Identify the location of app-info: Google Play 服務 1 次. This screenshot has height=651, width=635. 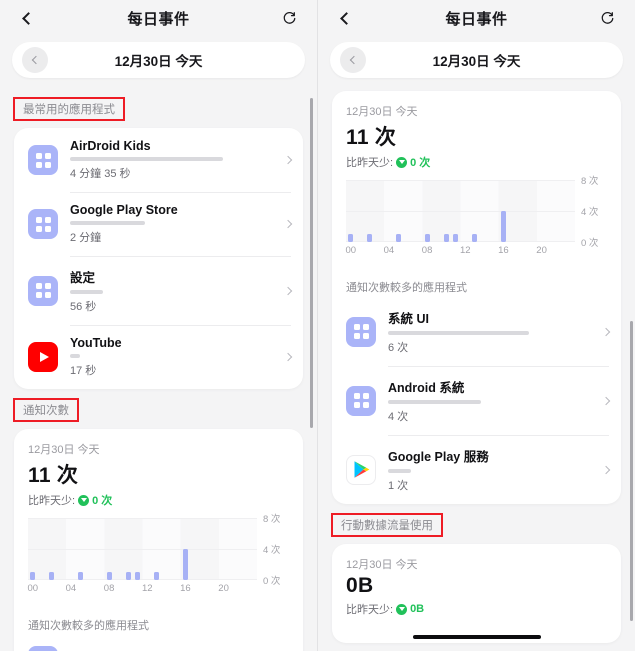
(491, 469).